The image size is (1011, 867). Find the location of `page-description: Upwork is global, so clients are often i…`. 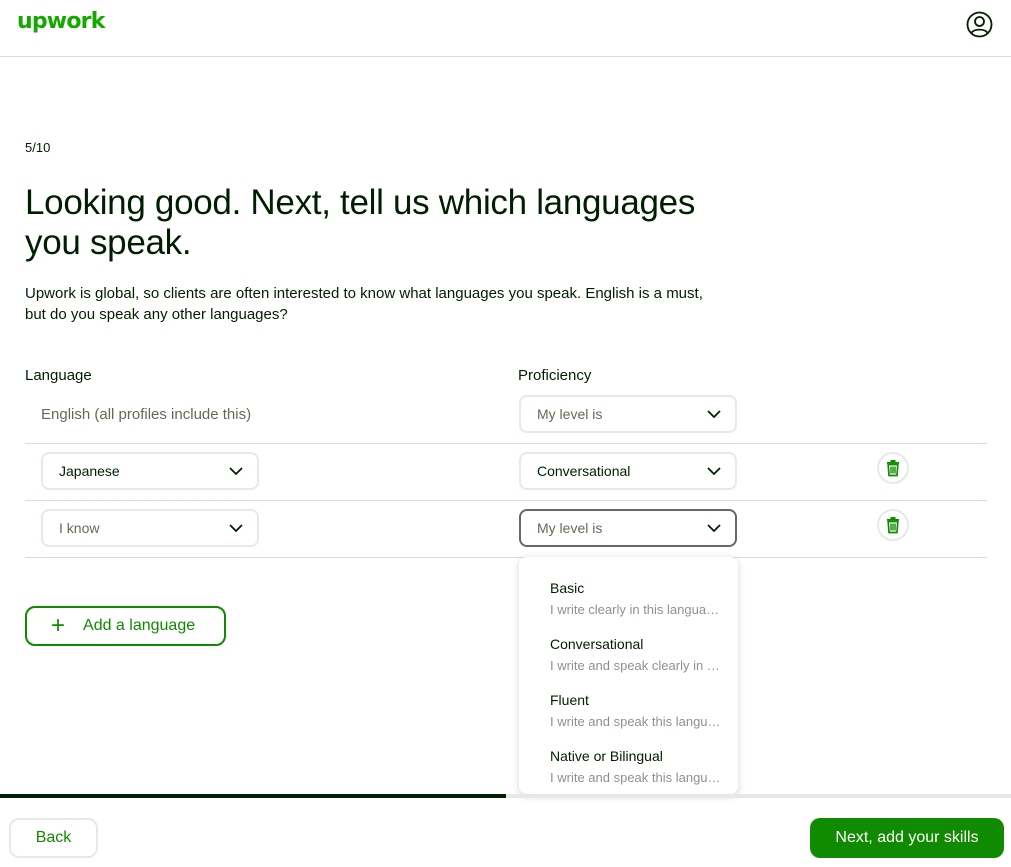

page-description: Upwork is global, so clients are often i… is located at coordinates (364, 304).